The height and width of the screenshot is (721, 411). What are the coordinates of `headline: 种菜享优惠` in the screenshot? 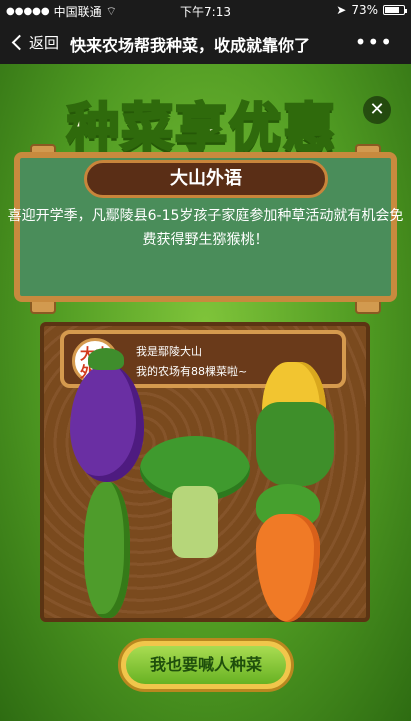 It's located at (201, 129).